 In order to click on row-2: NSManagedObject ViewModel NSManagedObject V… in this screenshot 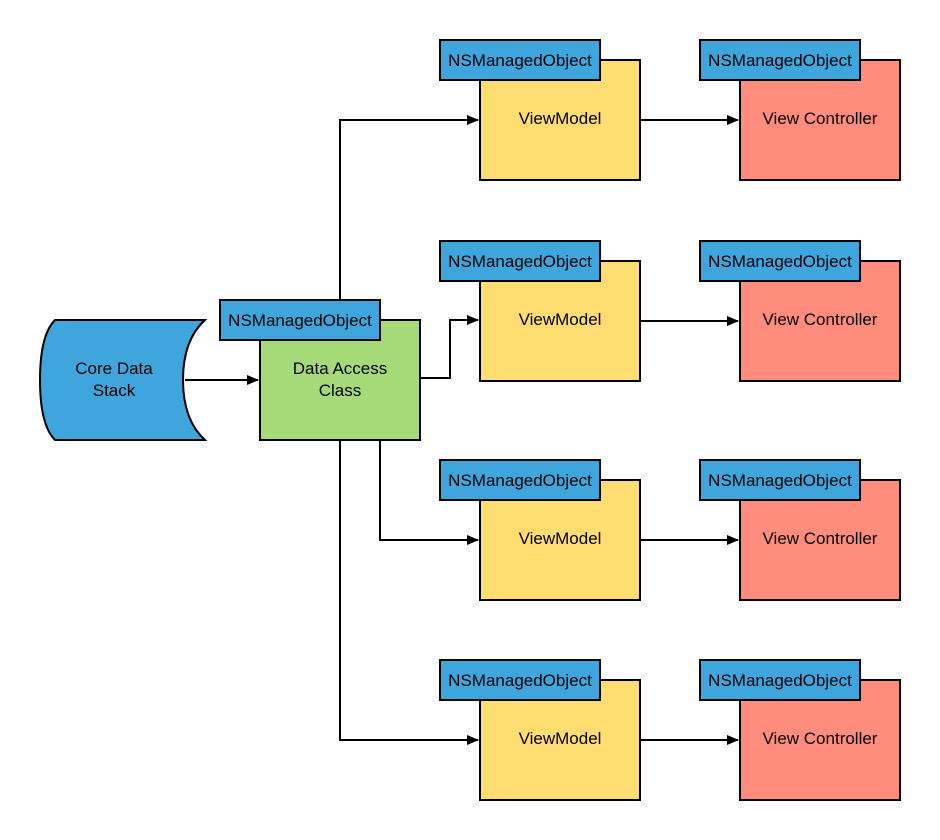, I will do `click(670, 311)`.